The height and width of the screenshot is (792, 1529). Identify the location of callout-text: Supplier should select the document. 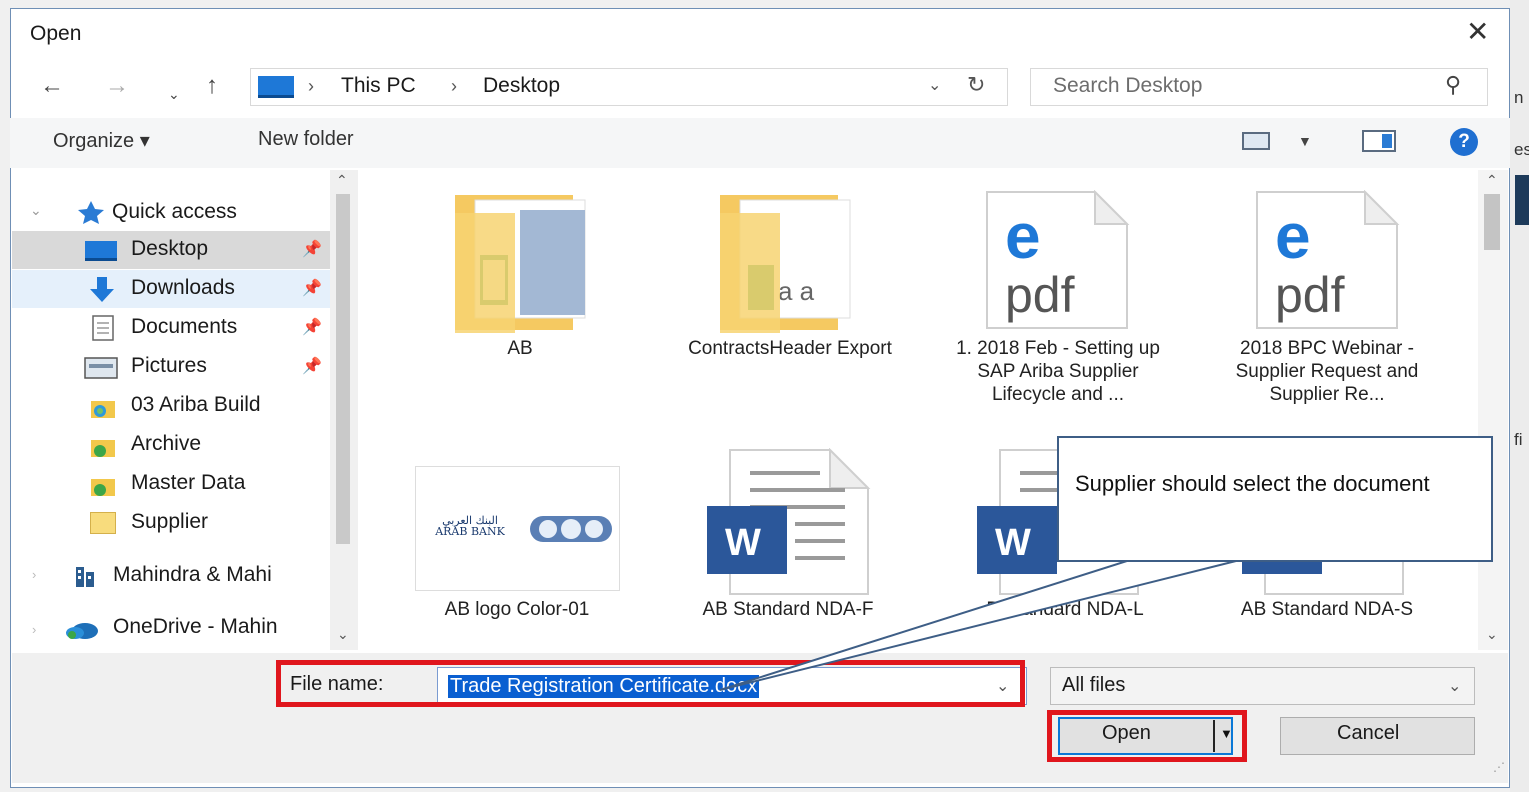
(1252, 483).